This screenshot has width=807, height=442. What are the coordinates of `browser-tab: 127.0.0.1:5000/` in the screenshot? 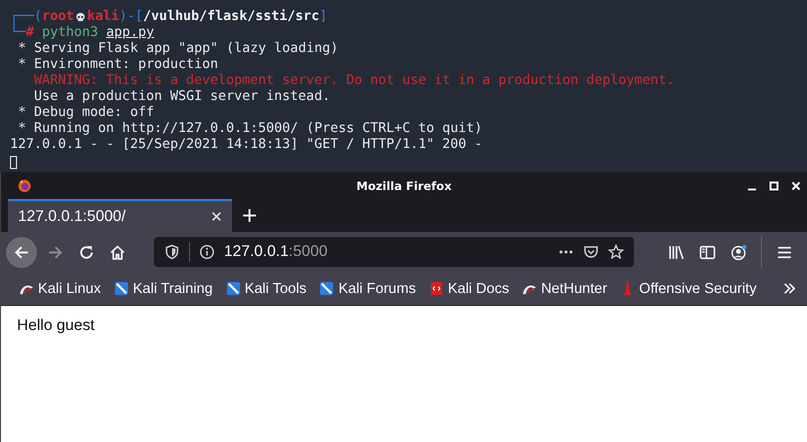 It's located at (120, 215).